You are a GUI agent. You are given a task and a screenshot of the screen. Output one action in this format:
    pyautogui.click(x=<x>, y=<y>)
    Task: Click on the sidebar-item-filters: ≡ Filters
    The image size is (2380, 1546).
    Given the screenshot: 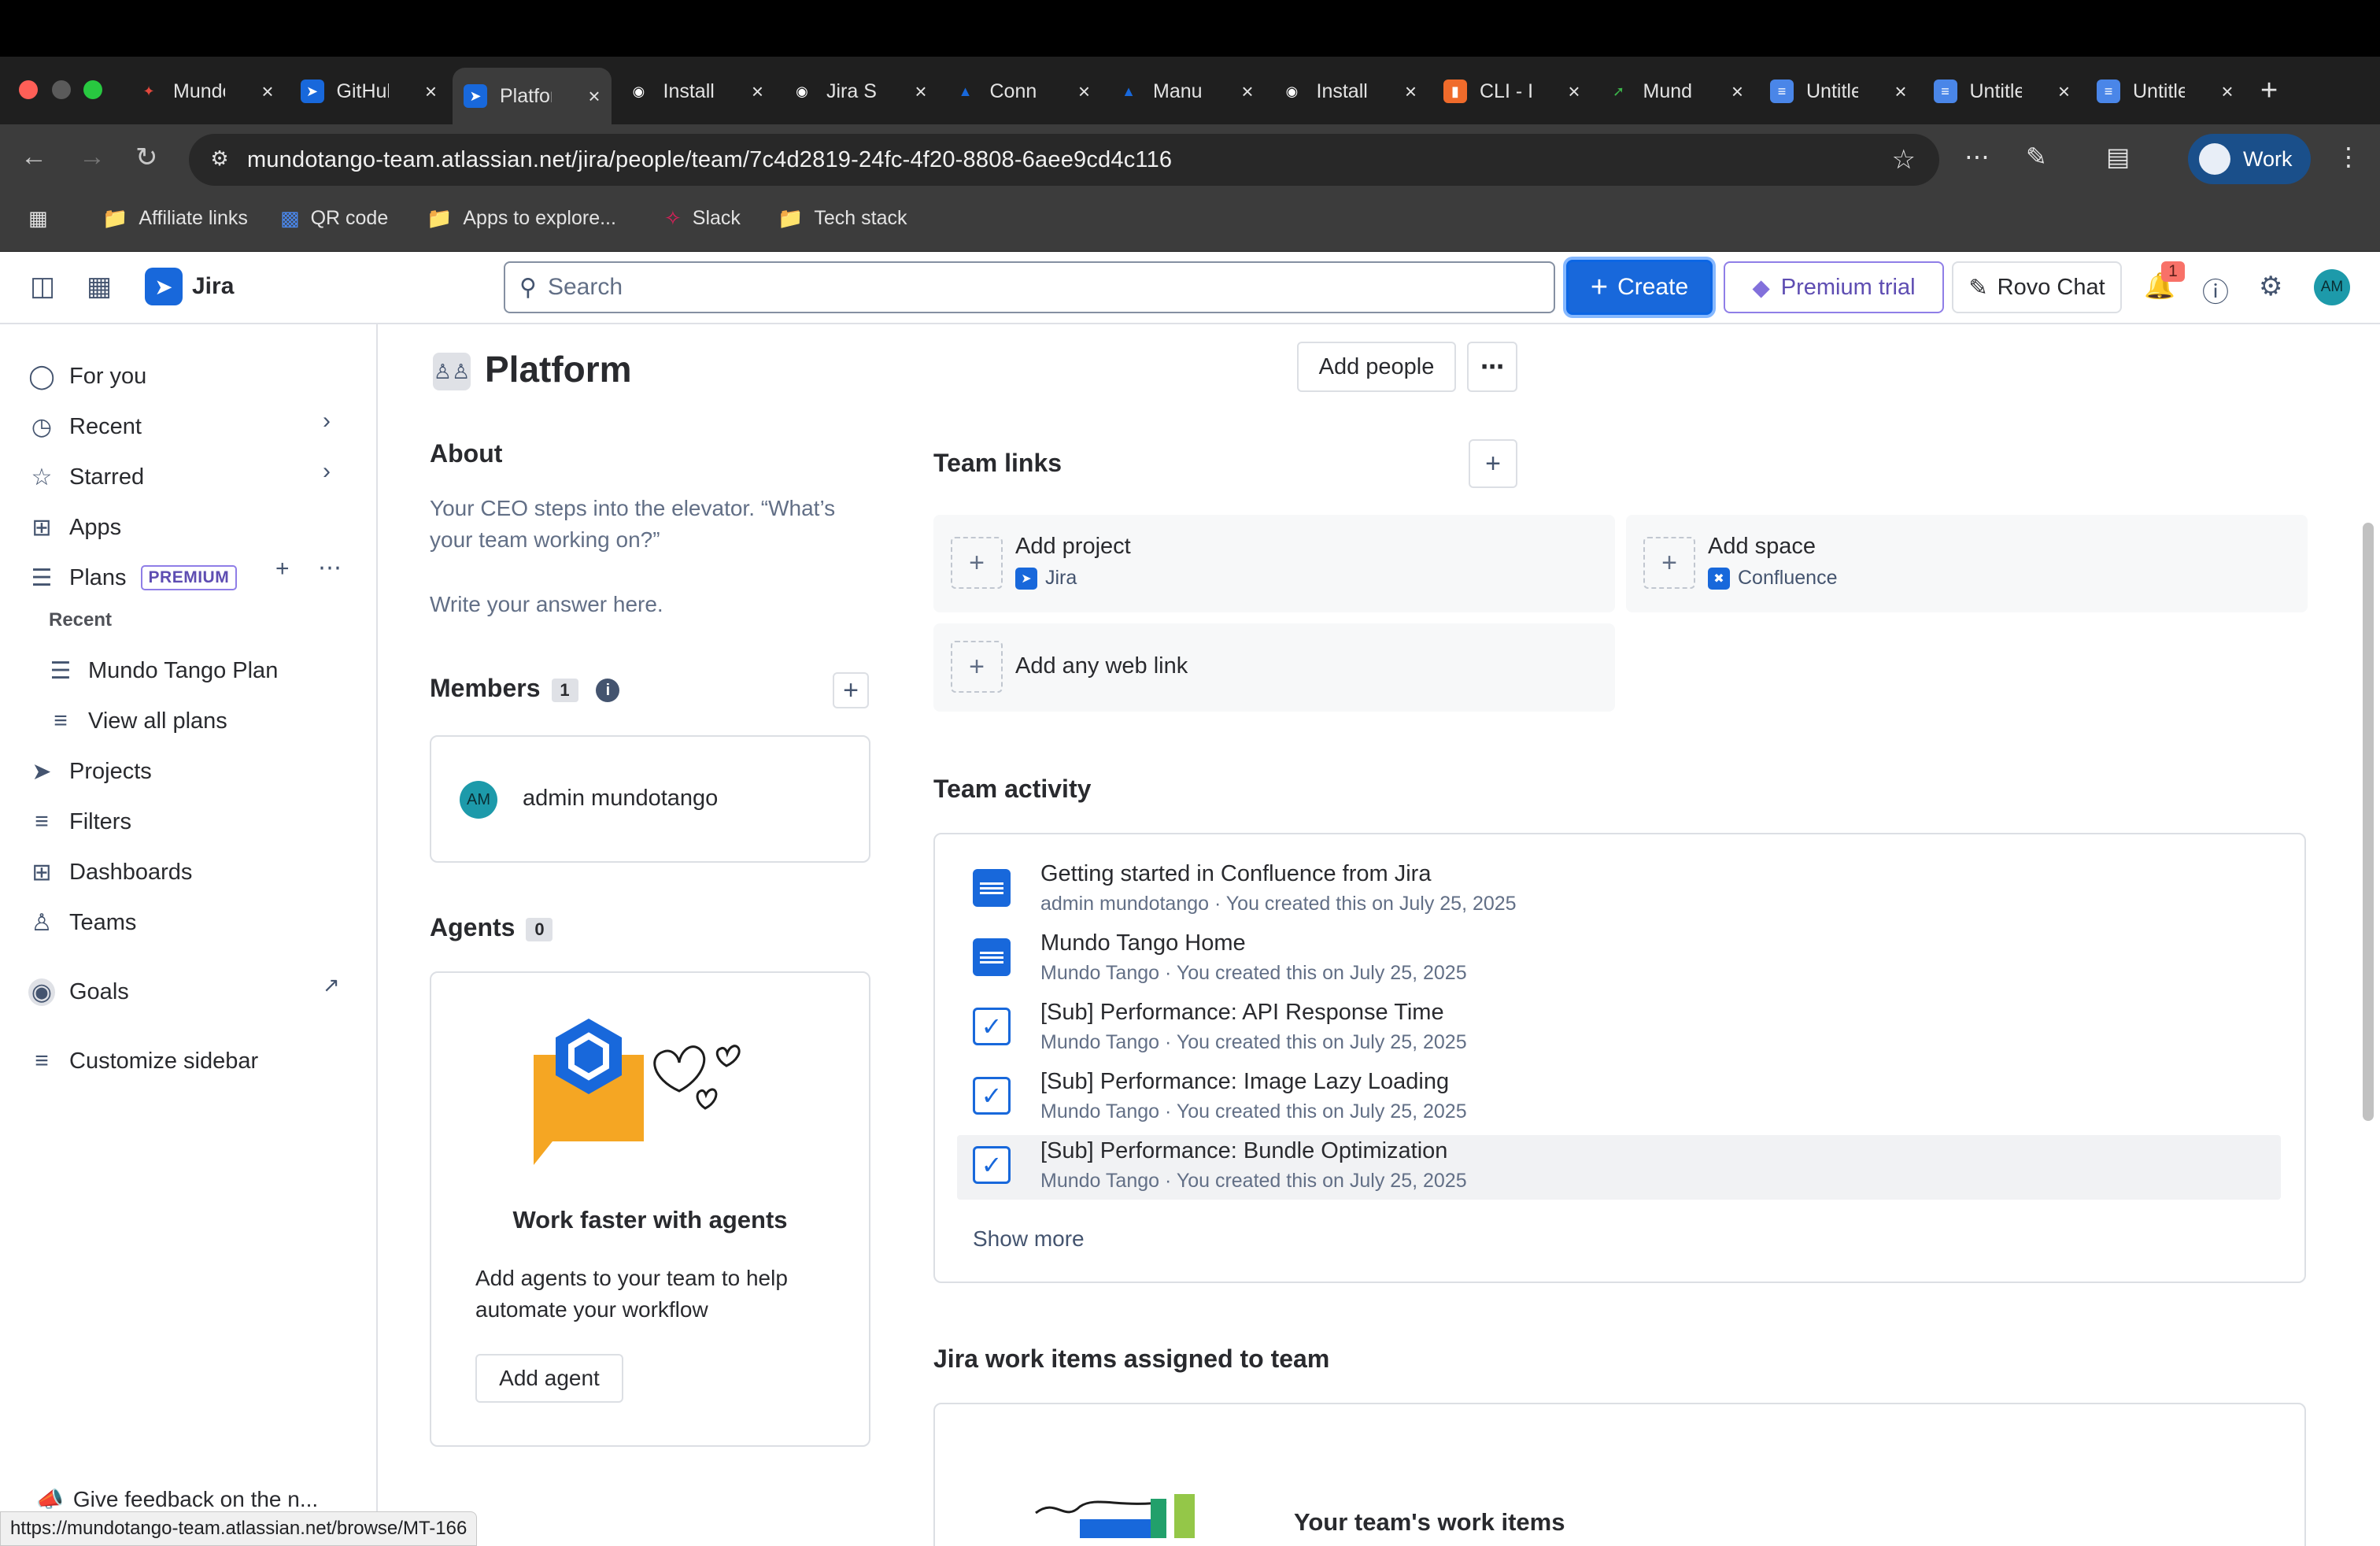 What is the action you would take?
    pyautogui.click(x=79, y=822)
    